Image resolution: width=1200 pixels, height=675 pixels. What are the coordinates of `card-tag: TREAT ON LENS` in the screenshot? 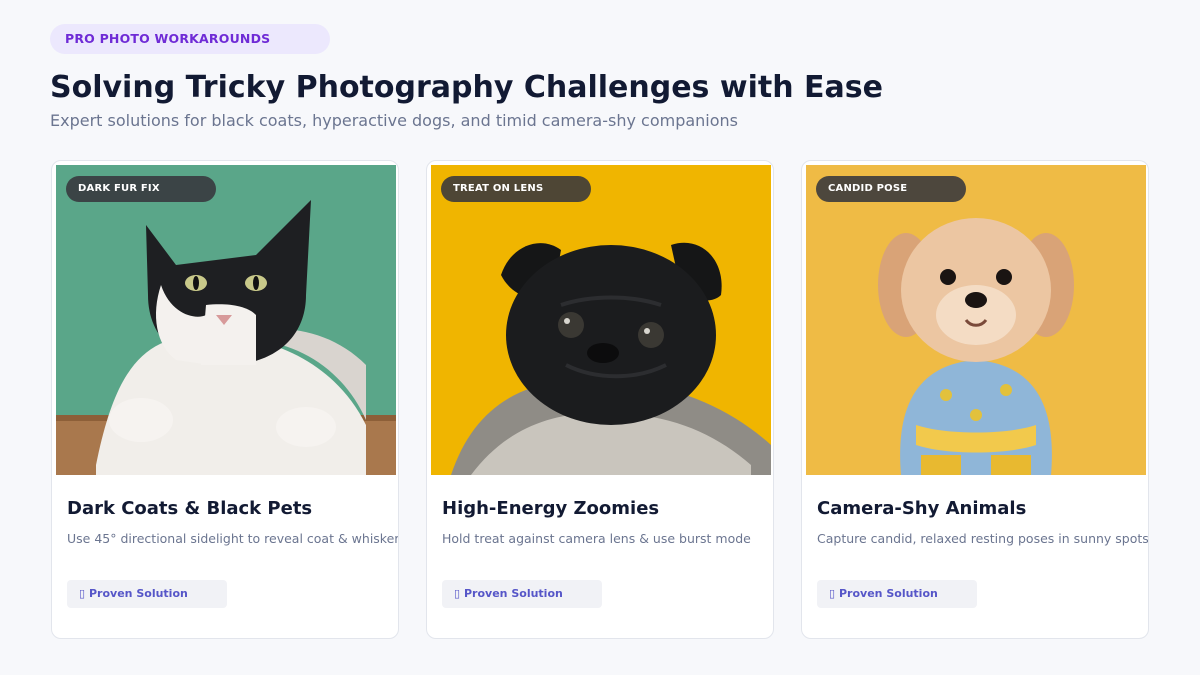 It's located at (516, 189).